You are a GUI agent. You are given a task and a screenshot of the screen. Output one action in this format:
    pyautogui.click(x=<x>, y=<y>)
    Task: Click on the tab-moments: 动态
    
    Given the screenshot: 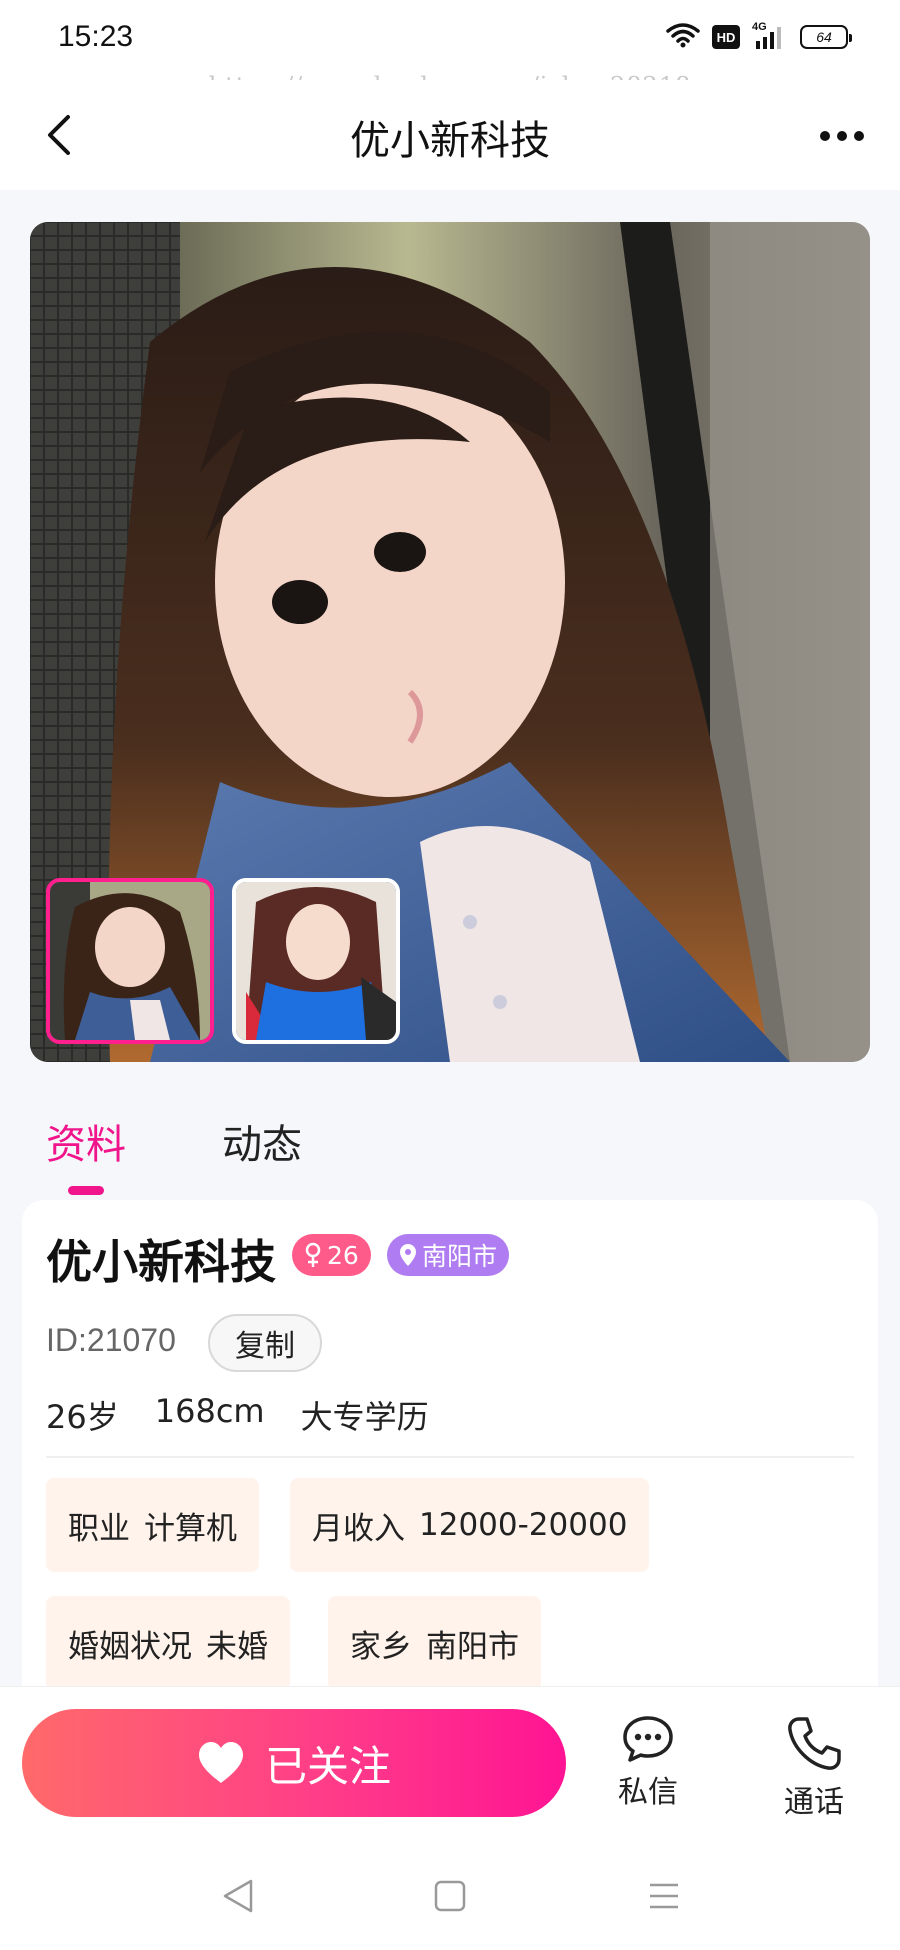 What is the action you would take?
    pyautogui.click(x=262, y=1141)
    